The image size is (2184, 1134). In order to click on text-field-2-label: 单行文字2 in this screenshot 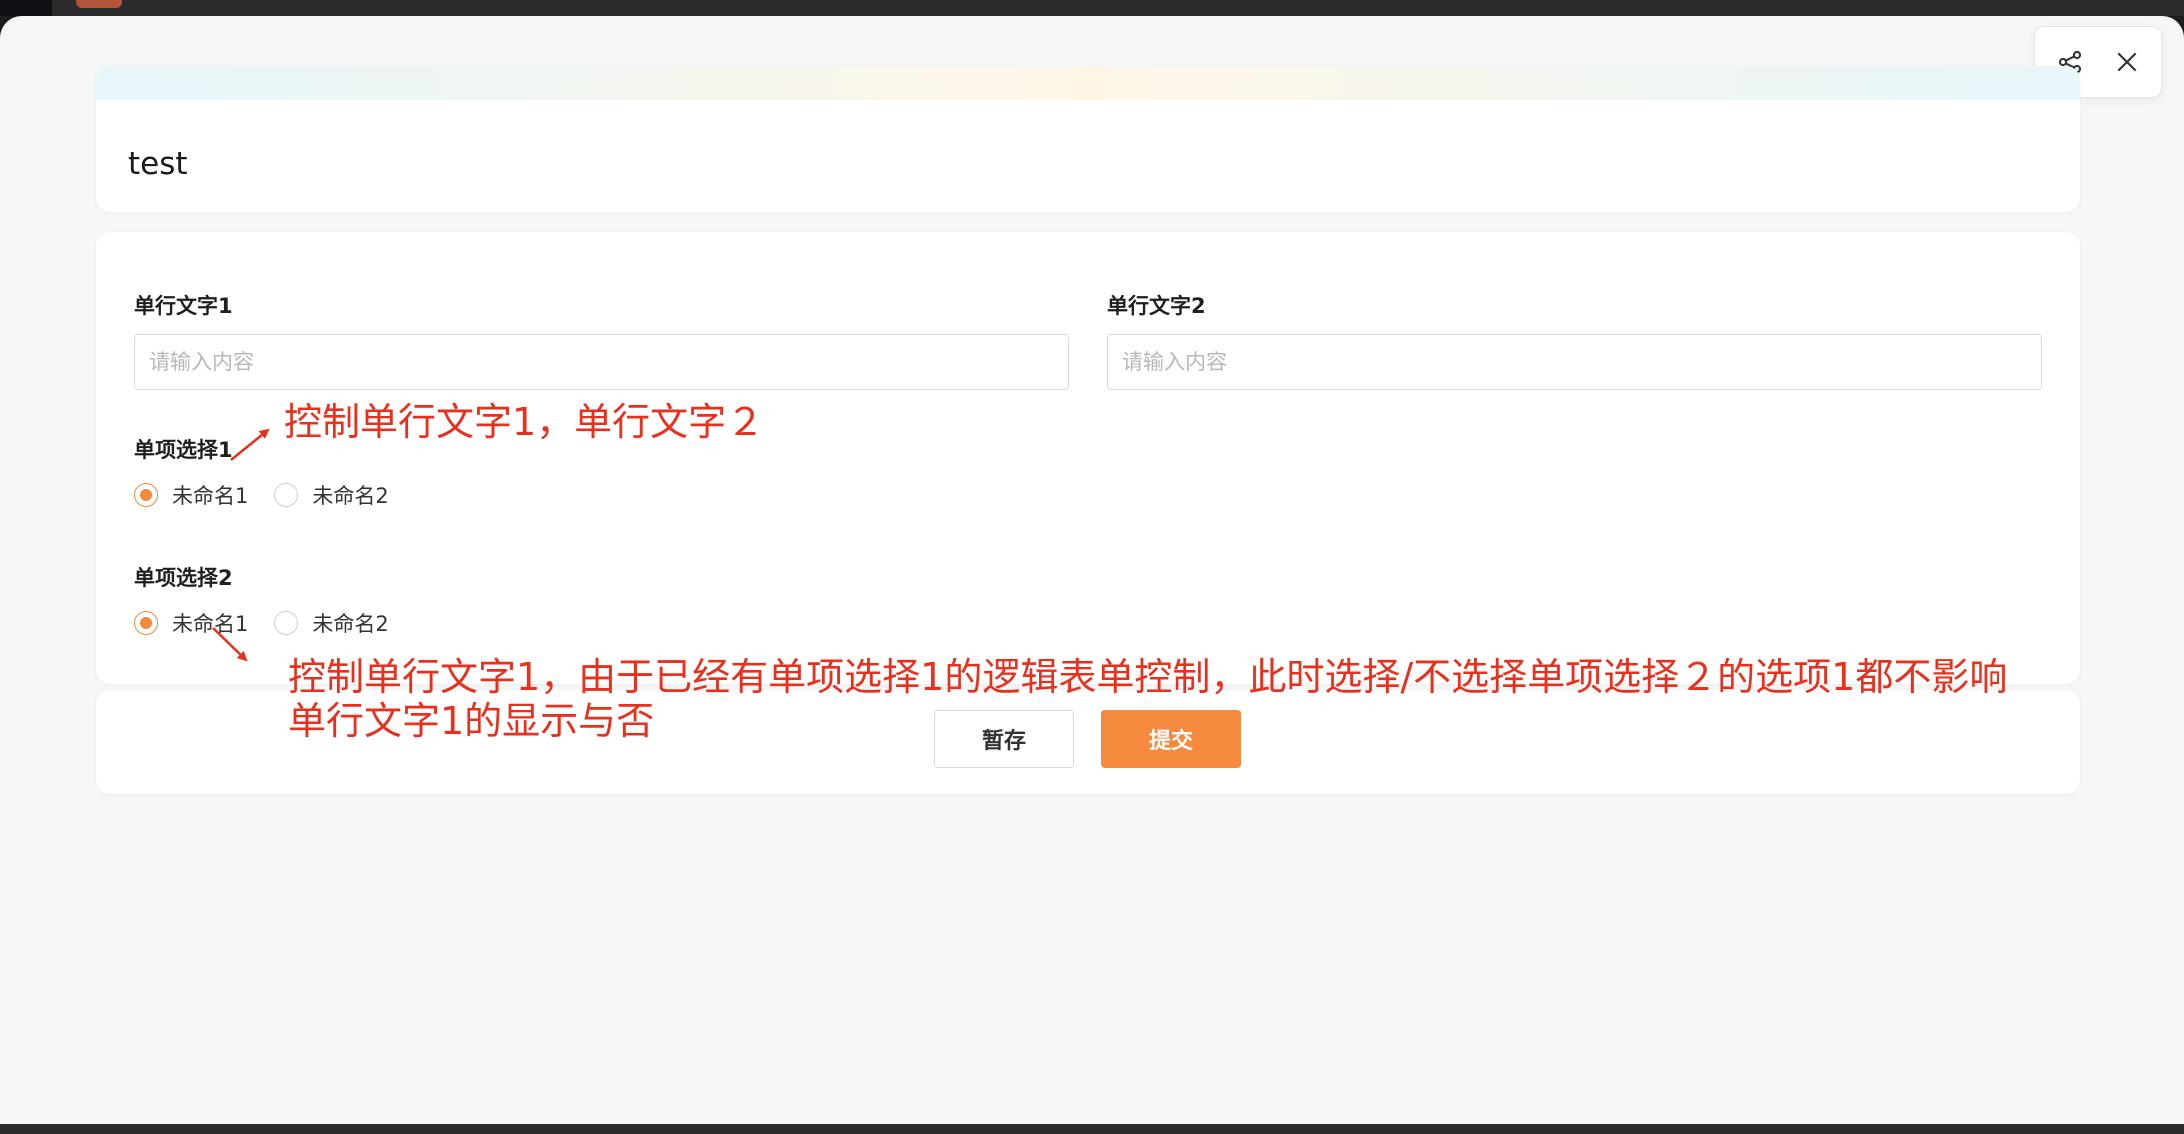, I will do `click(1156, 306)`.